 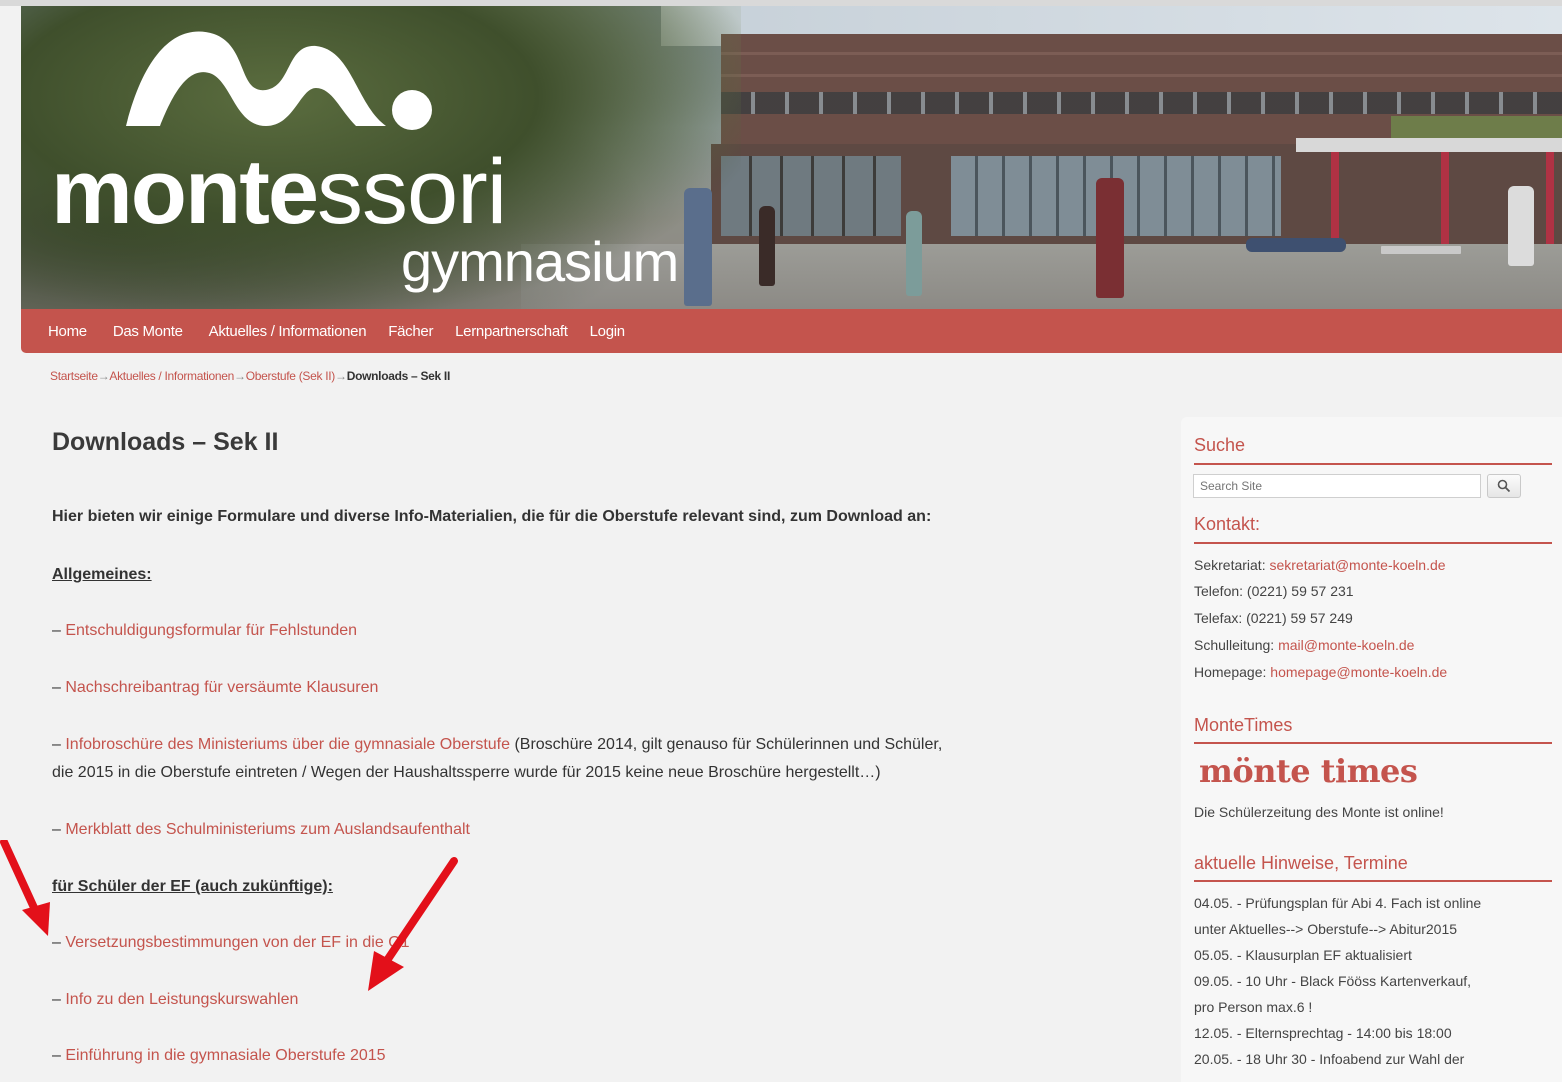 What do you see at coordinates (1253, 1007) in the screenshot?
I see `notice-line: pro Person max.6 !` at bounding box center [1253, 1007].